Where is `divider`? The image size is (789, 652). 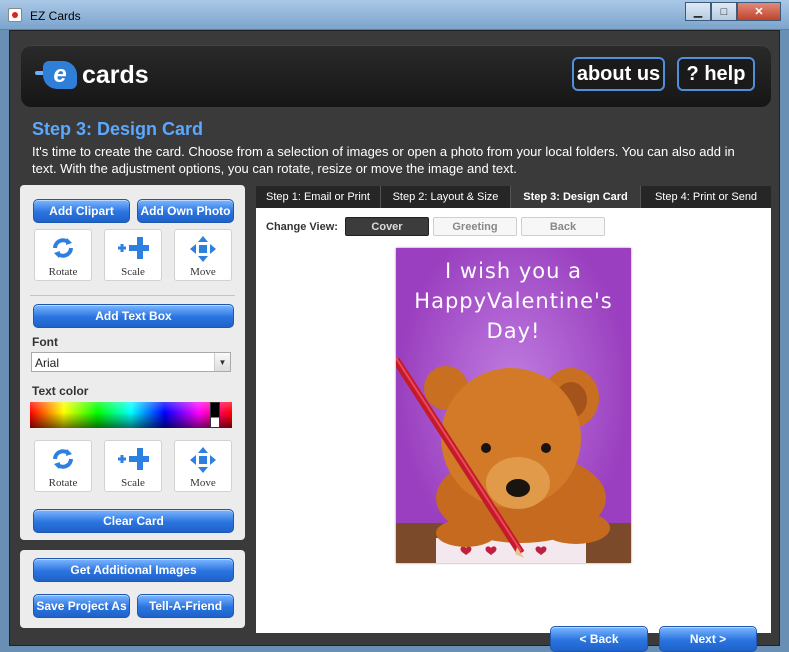
divider is located at coordinates (132, 295).